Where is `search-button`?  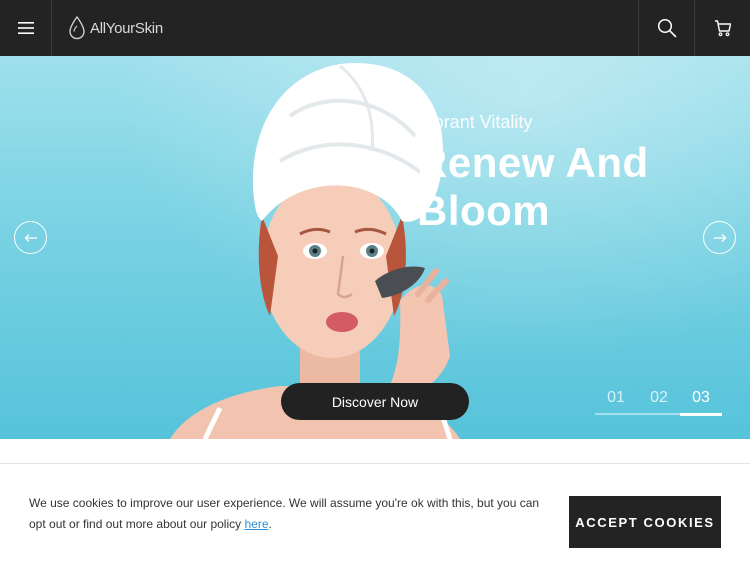
search-button is located at coordinates (666, 28).